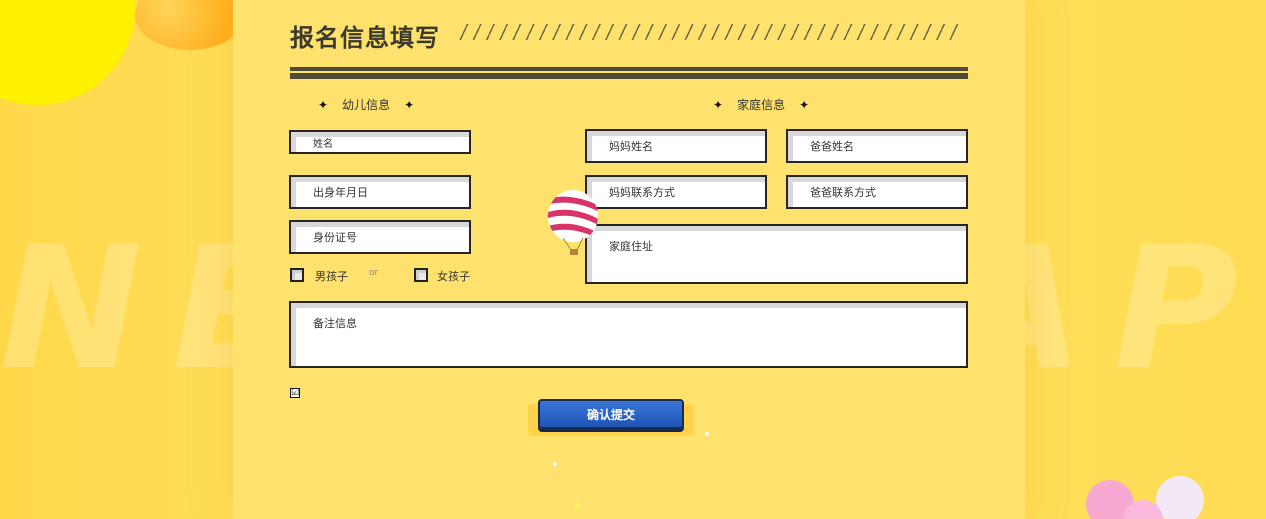 The image size is (1266, 519). Describe the element at coordinates (832, 146) in the screenshot. I see `father-name-placeholder: 爸爸姓名` at that location.